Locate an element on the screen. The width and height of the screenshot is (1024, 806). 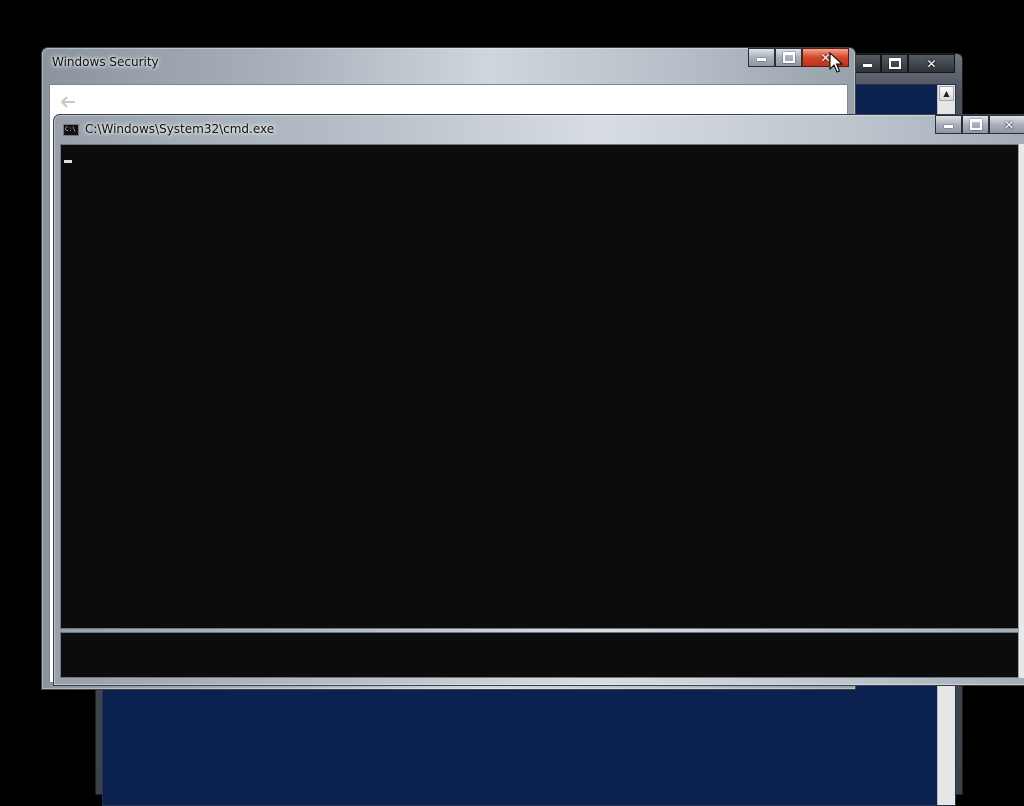
cmd-app-icon: C:\ is located at coordinates (71, 130).